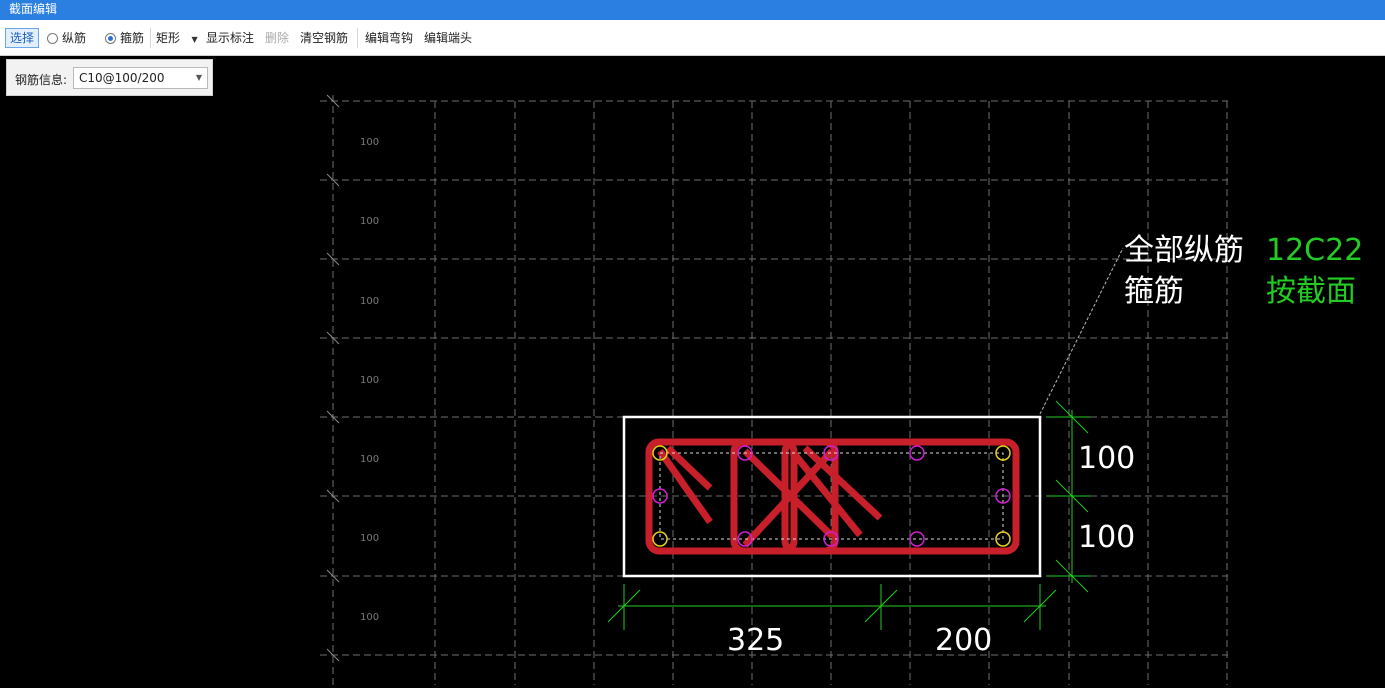  What do you see at coordinates (74, 38) in the screenshot?
I see `longitudinal-label: 纵筋` at bounding box center [74, 38].